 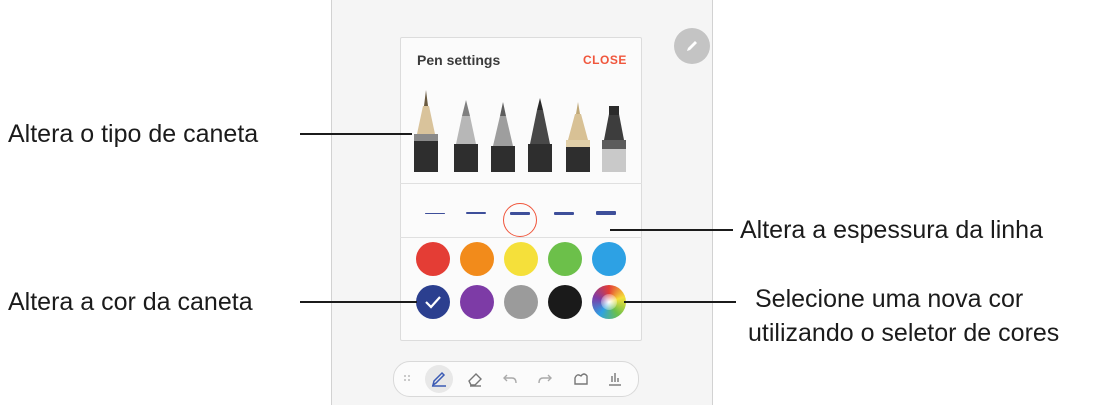 I want to click on pen-mode-button, so click(x=692, y=46).